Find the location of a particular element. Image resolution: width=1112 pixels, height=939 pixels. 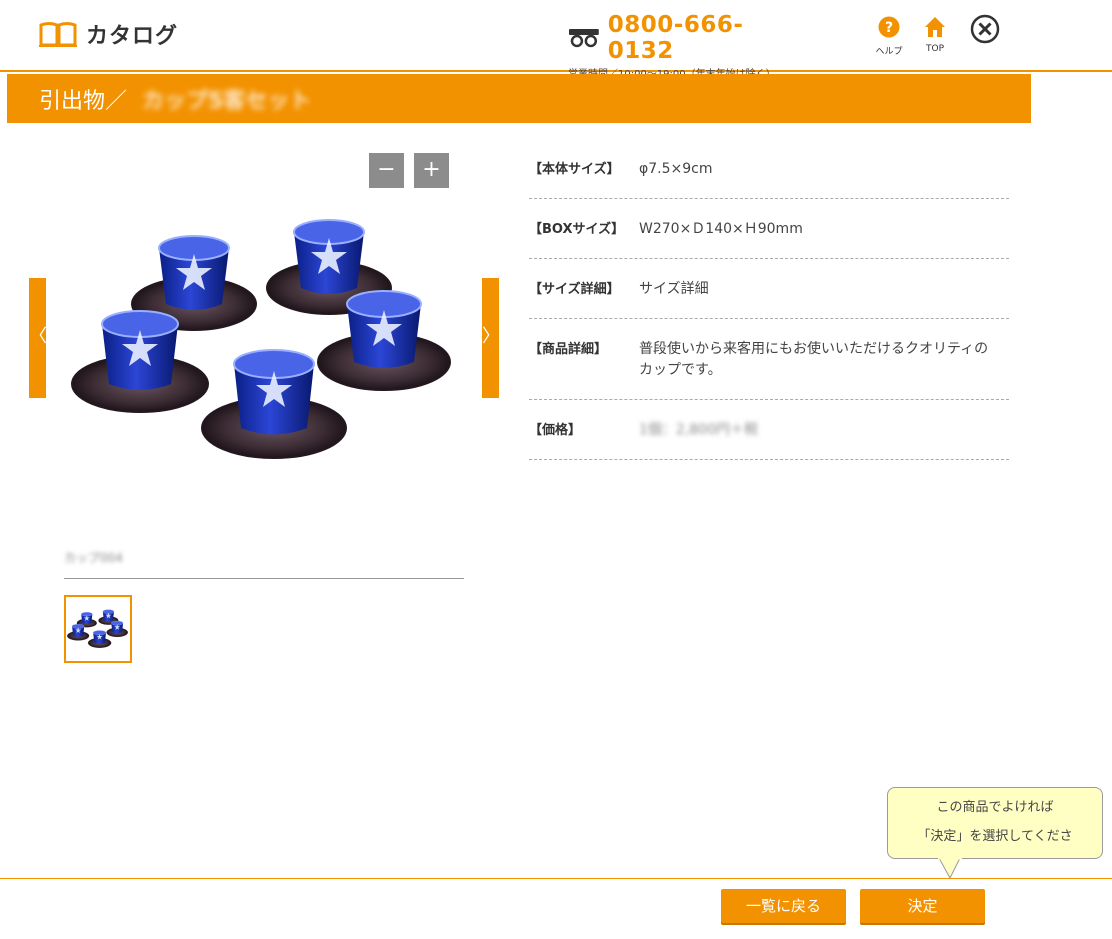

spec-row: 【商品詳細】 普段使いから来客用にもお使いいただけるクオリティのカップです。 is located at coordinates (769, 359).